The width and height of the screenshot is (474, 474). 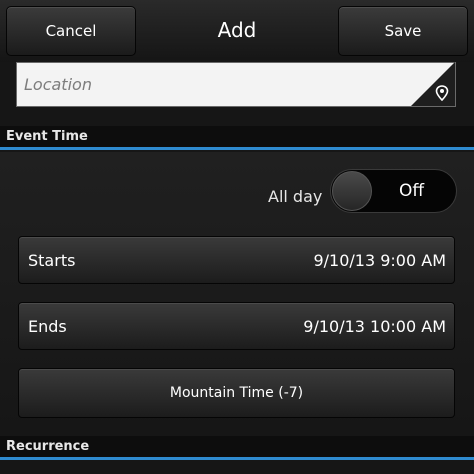 I want to click on ends-button: Ends 9/10/13 10:00 AM, so click(x=236, y=326).